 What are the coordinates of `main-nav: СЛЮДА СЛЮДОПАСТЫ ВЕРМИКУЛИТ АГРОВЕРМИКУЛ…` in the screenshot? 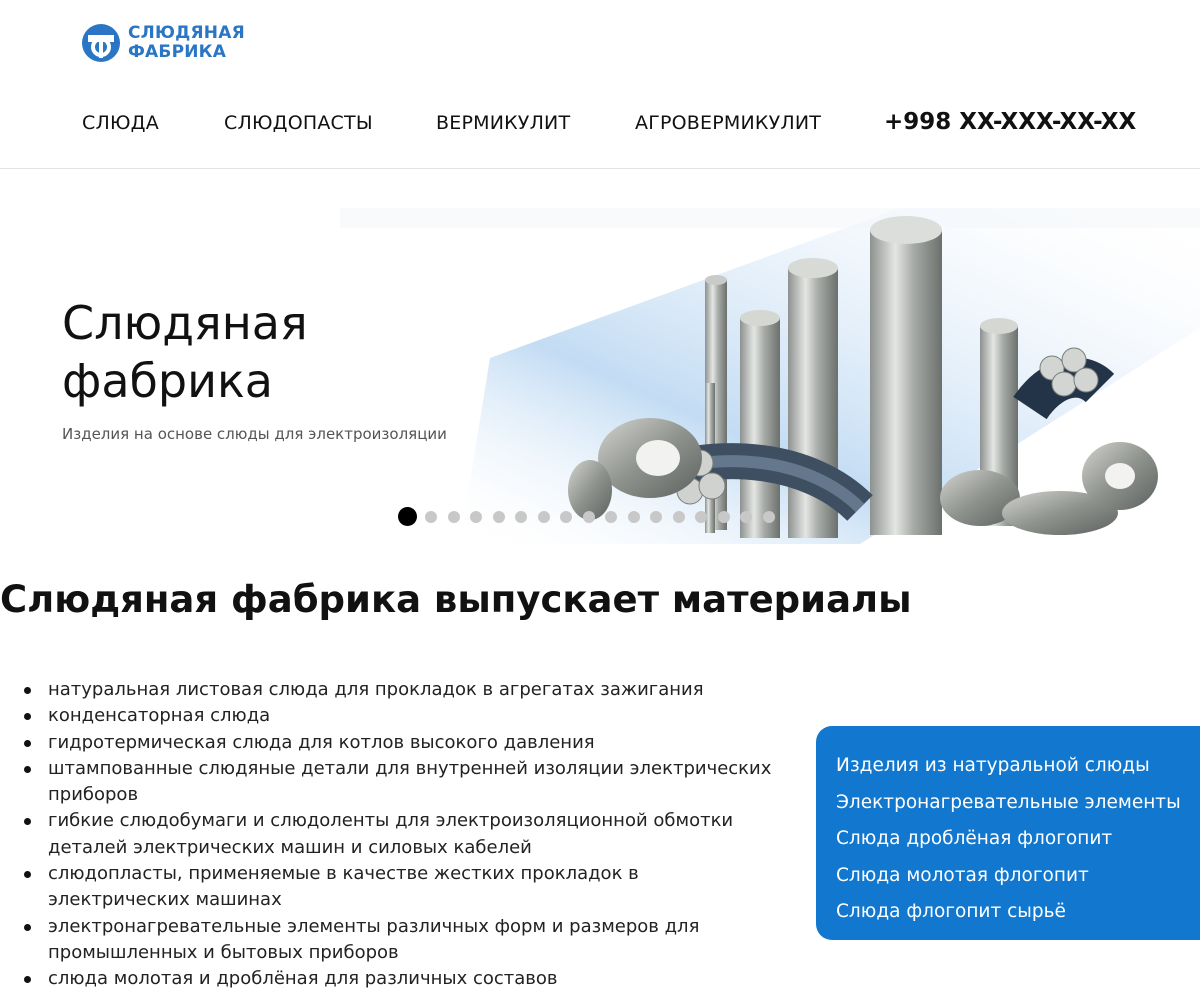 It's located at (600, 128).